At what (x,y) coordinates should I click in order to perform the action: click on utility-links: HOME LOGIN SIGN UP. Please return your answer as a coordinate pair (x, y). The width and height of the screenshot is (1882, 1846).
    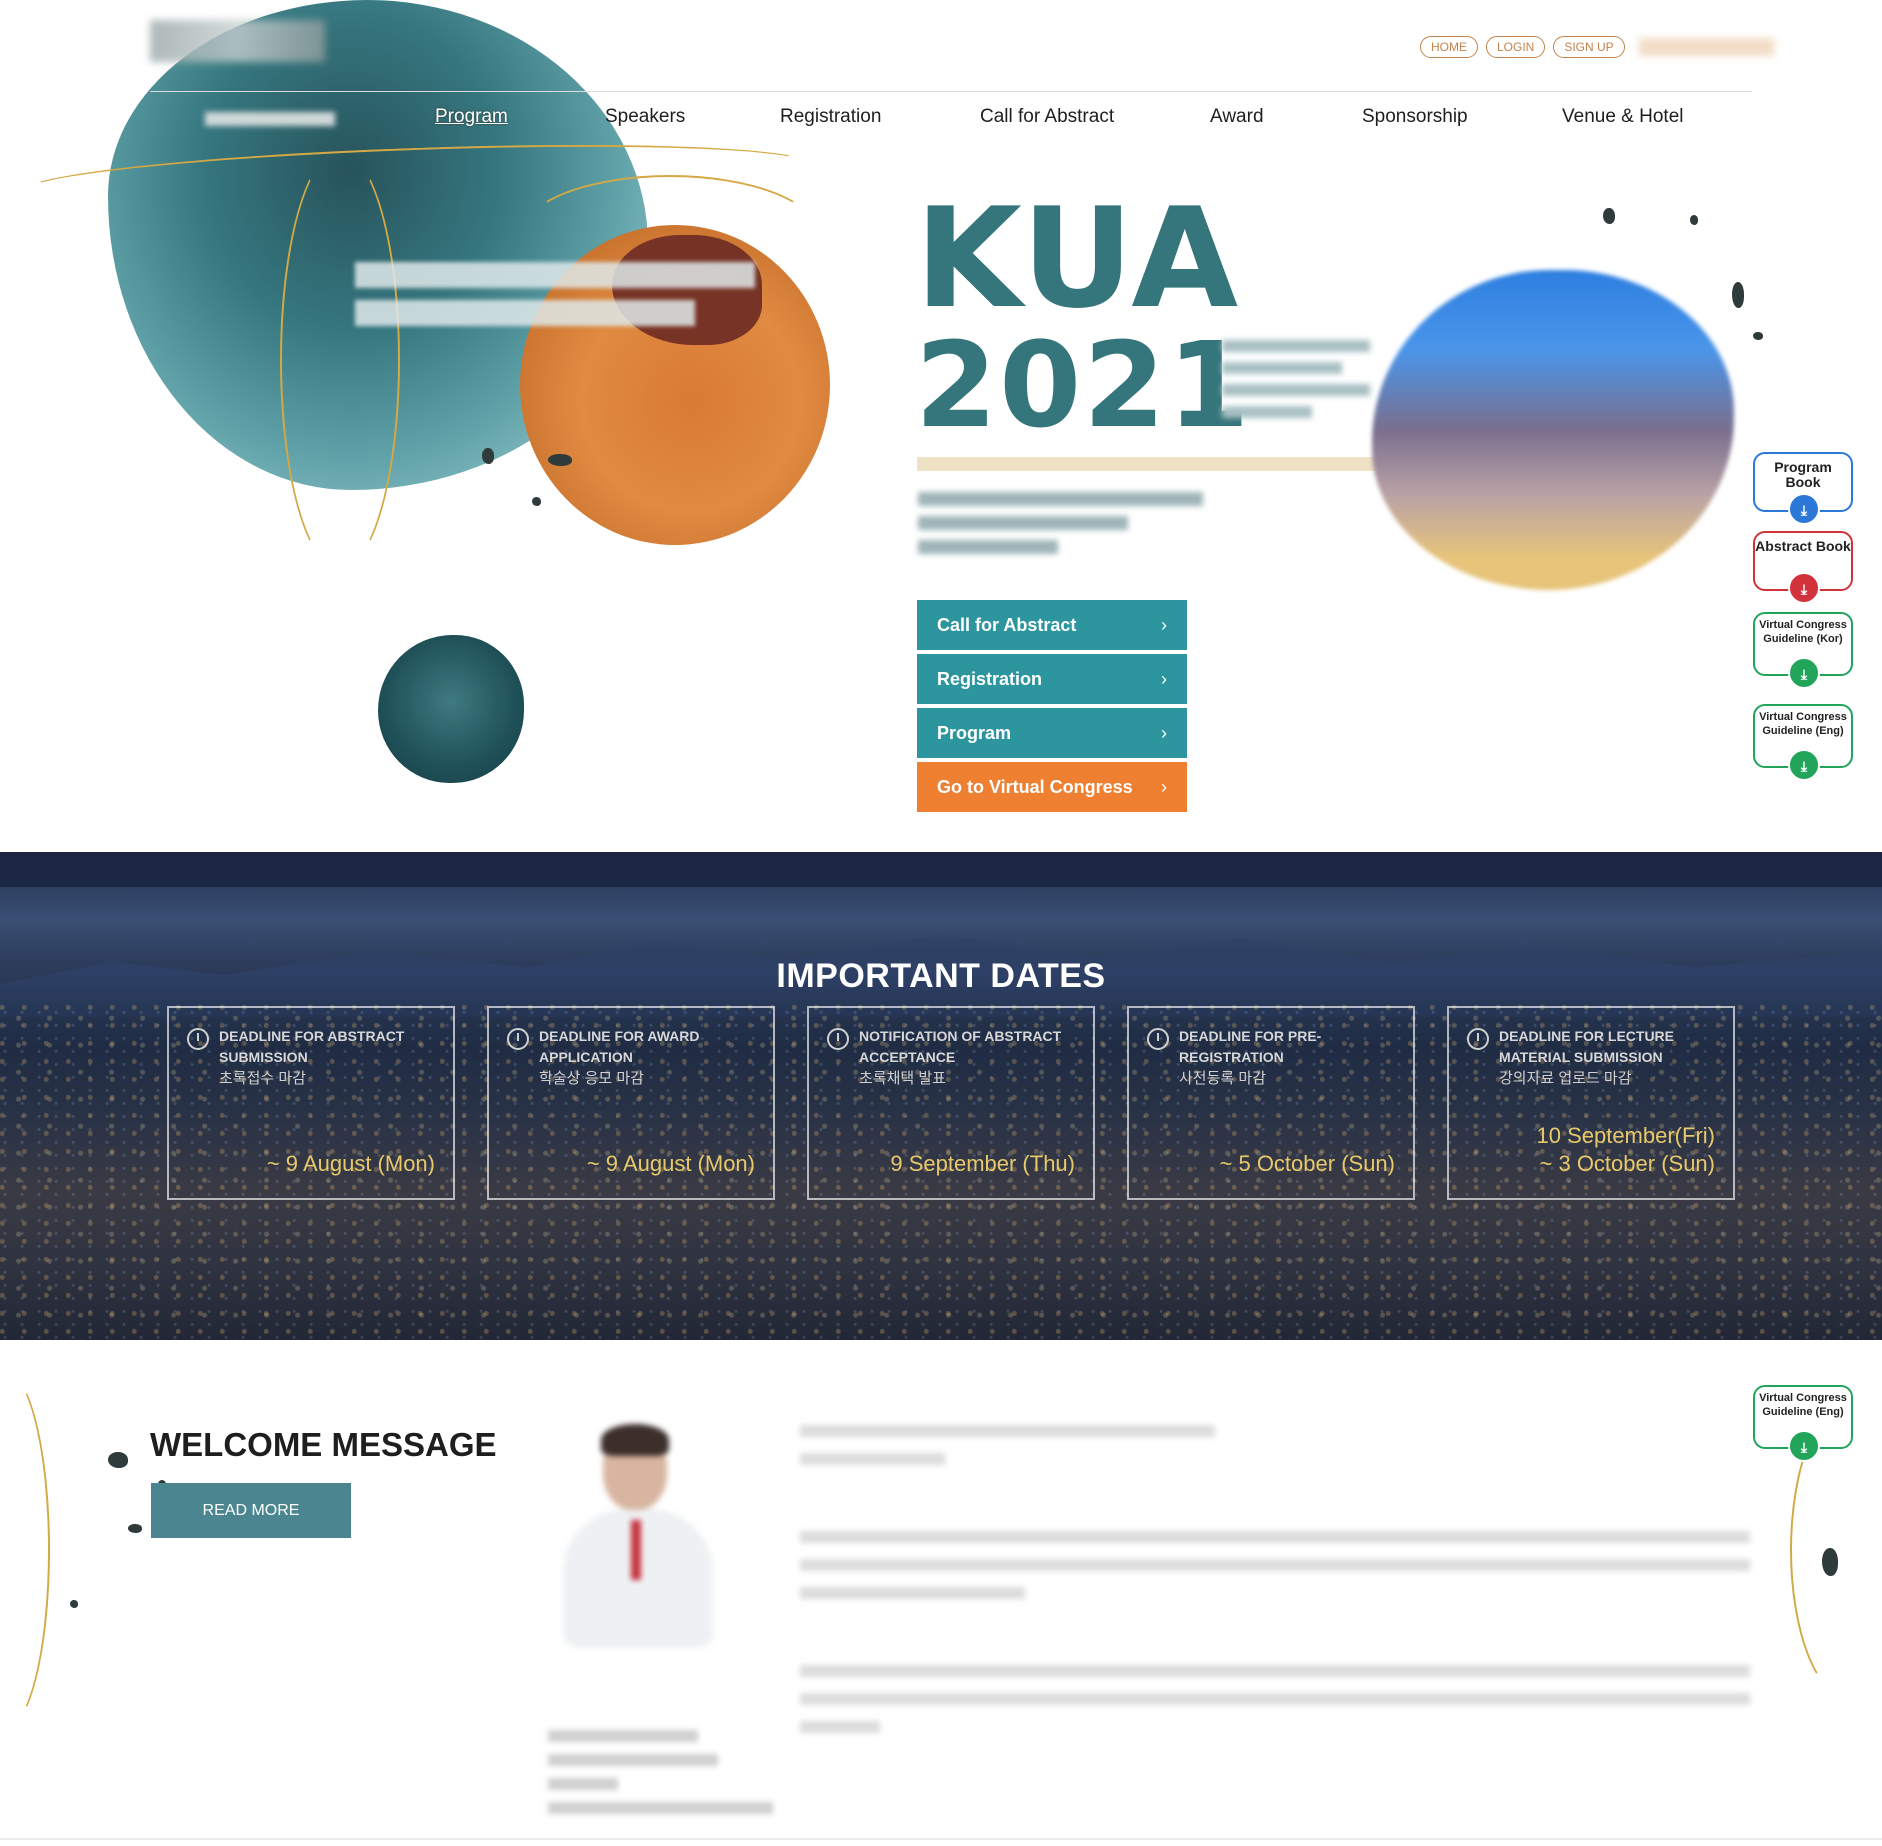
    Looking at the image, I should click on (1597, 47).